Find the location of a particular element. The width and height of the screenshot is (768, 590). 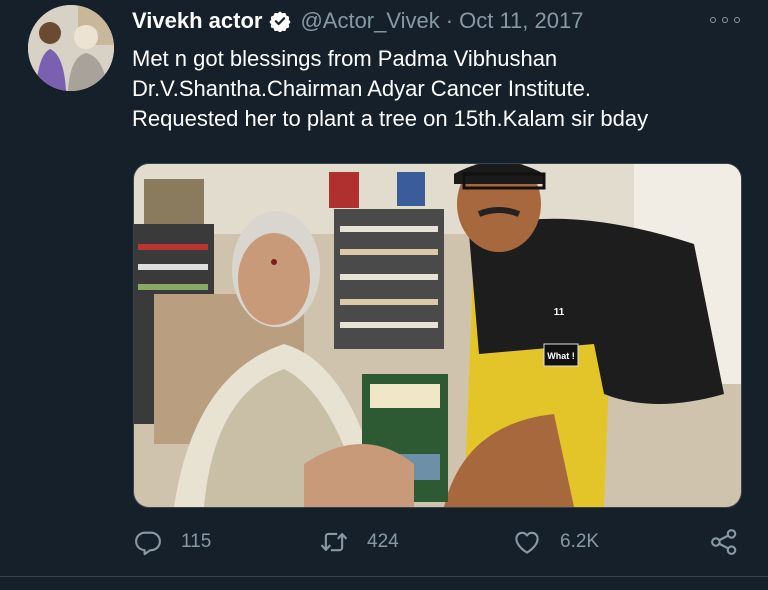

author-name: Vivekh actor is located at coordinates (197, 21).